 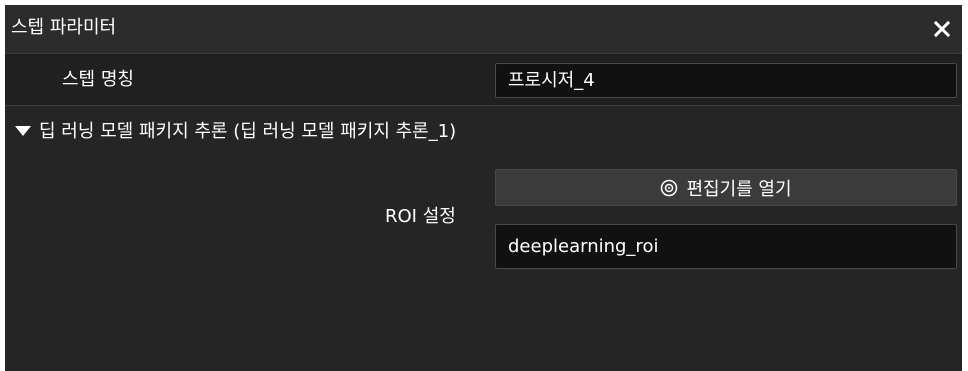 I want to click on open-editor-label: 편집기를 열기, so click(x=739, y=189).